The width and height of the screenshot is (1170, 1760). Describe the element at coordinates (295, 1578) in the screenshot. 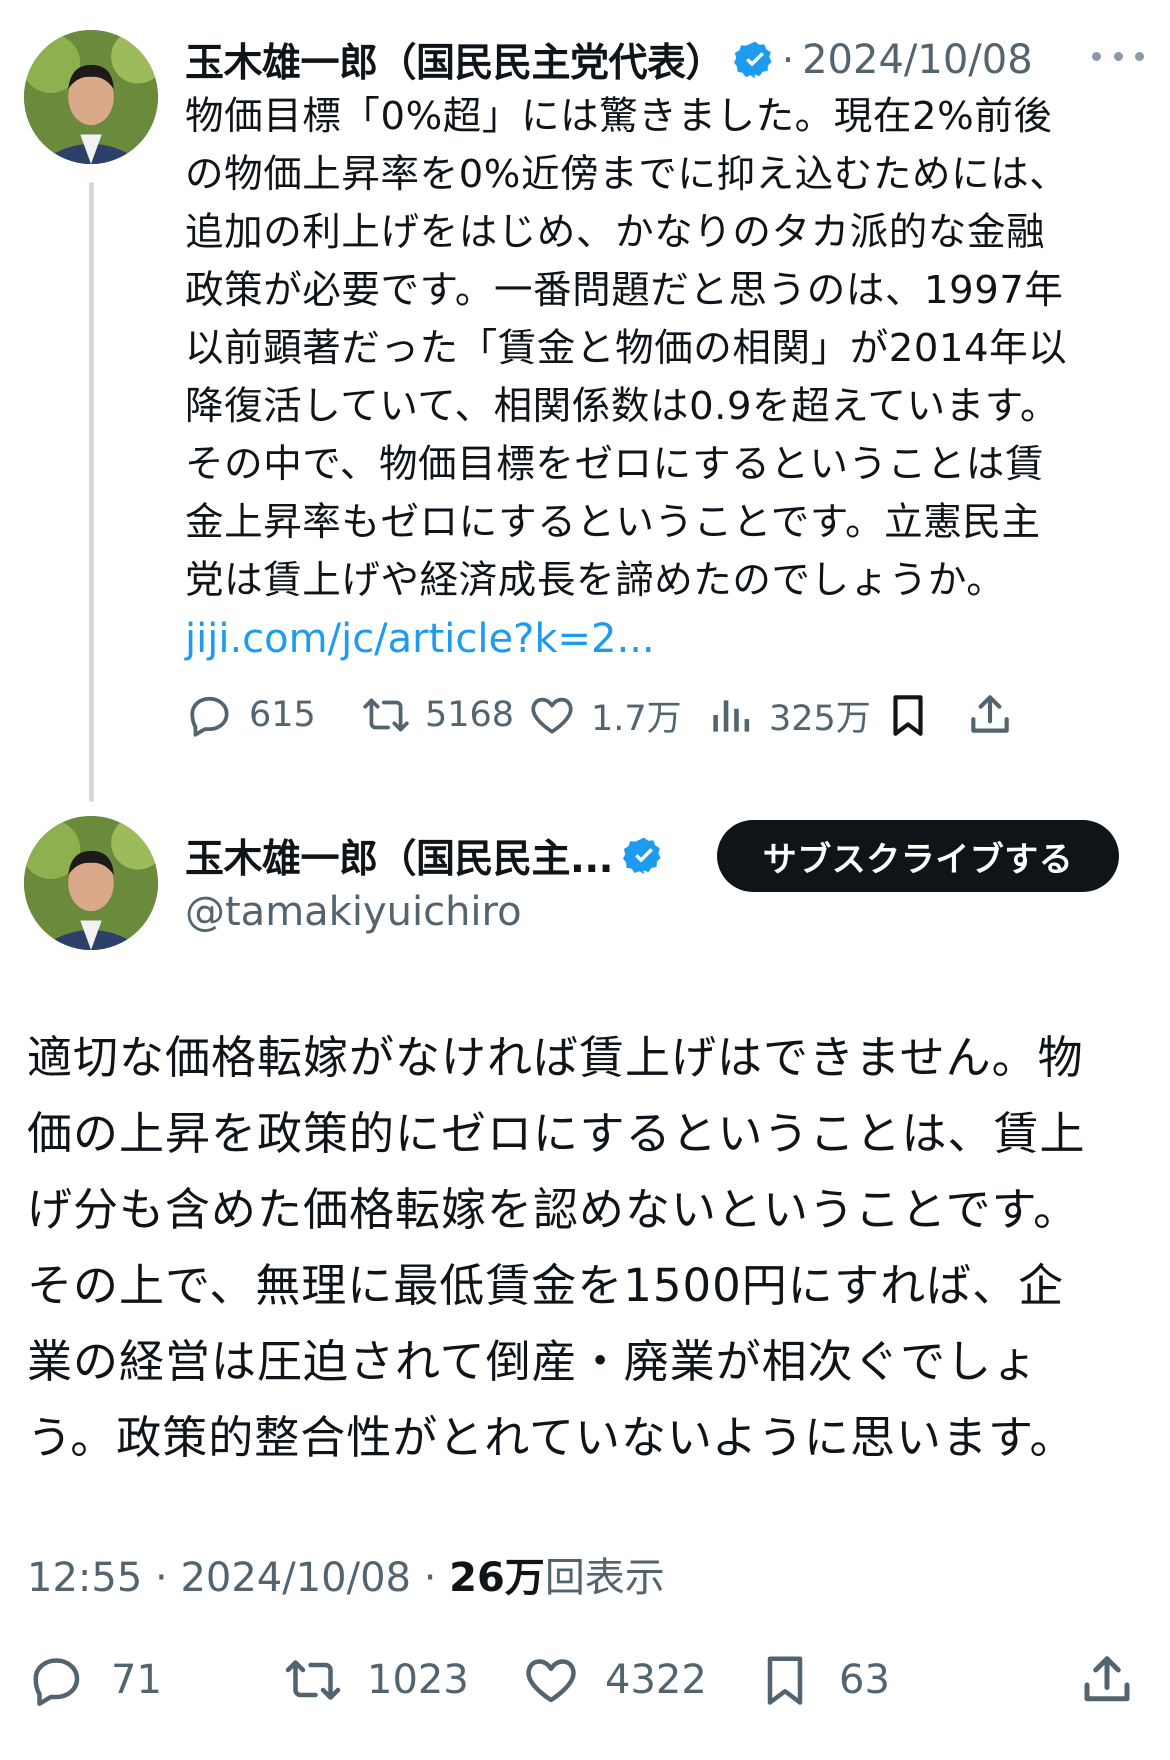

I see `tweet-date: 2024/10/08` at that location.